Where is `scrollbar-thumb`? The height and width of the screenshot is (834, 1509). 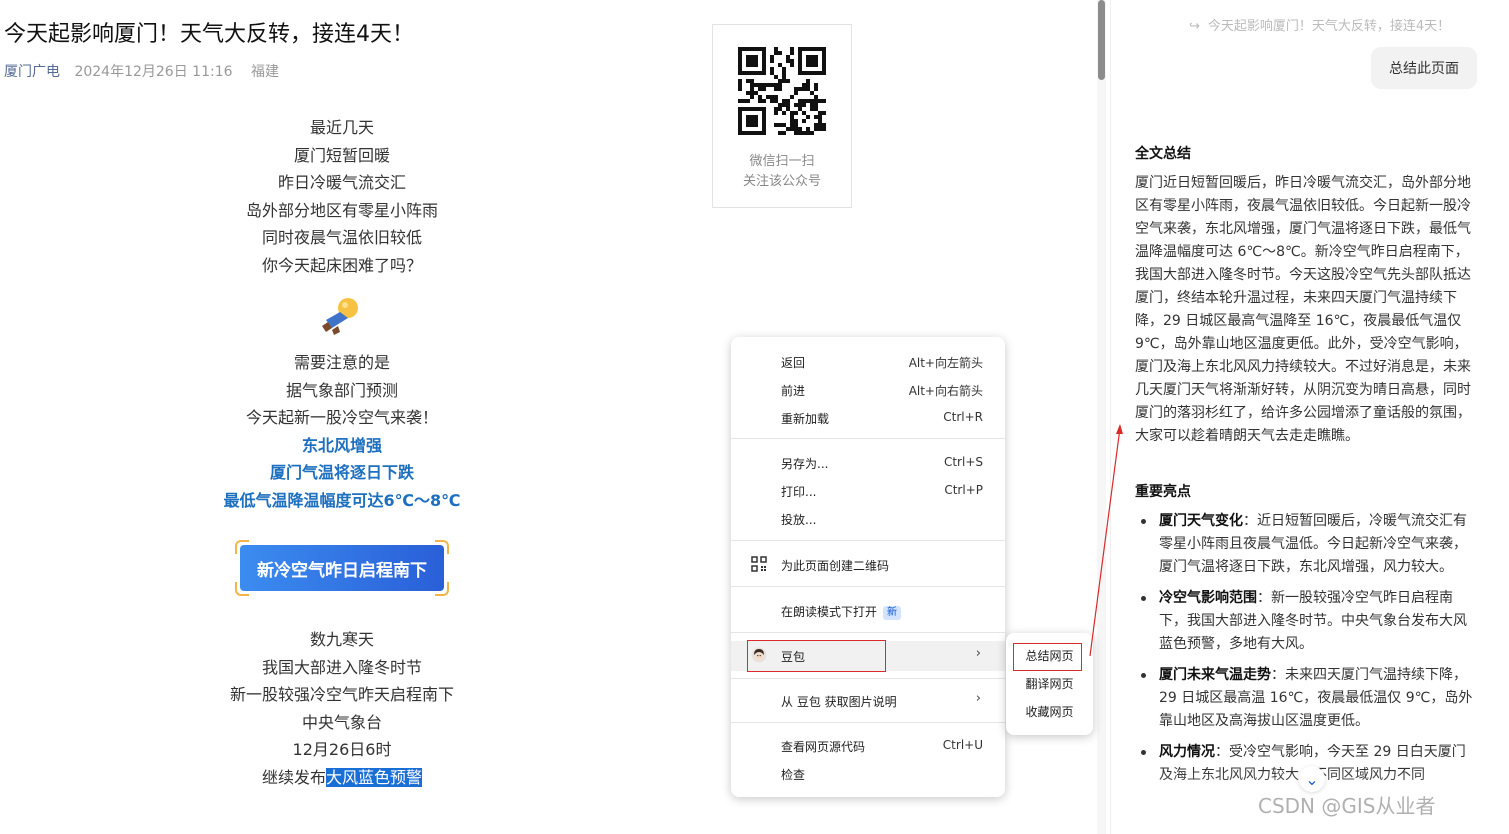
scrollbar-thumb is located at coordinates (1101, 40).